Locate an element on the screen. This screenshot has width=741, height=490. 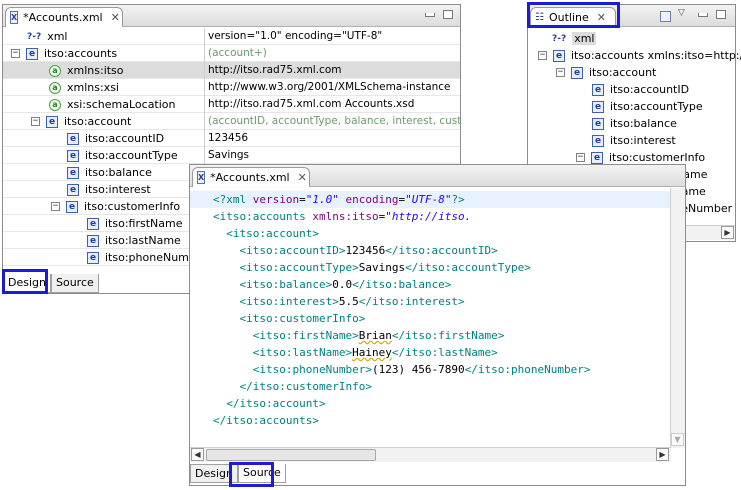
source-line: <itso:interest>5.5</itso:interest> is located at coordinates (437, 301).